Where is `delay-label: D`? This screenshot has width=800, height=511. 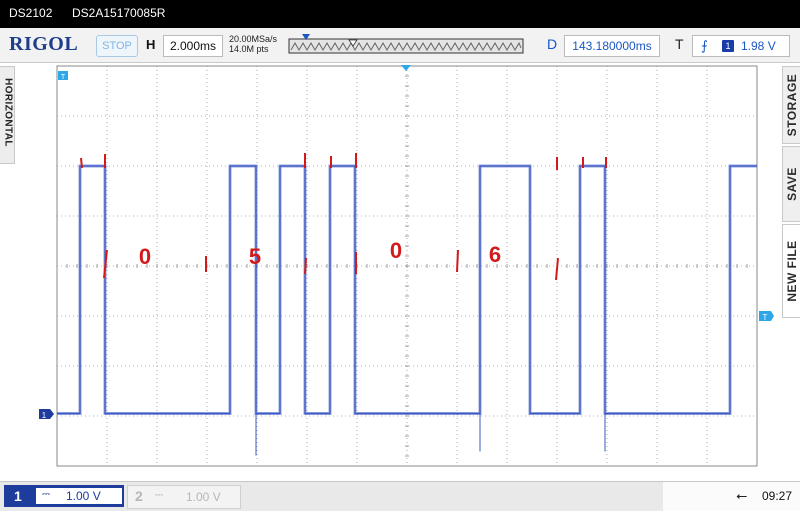 delay-label: D is located at coordinates (552, 44).